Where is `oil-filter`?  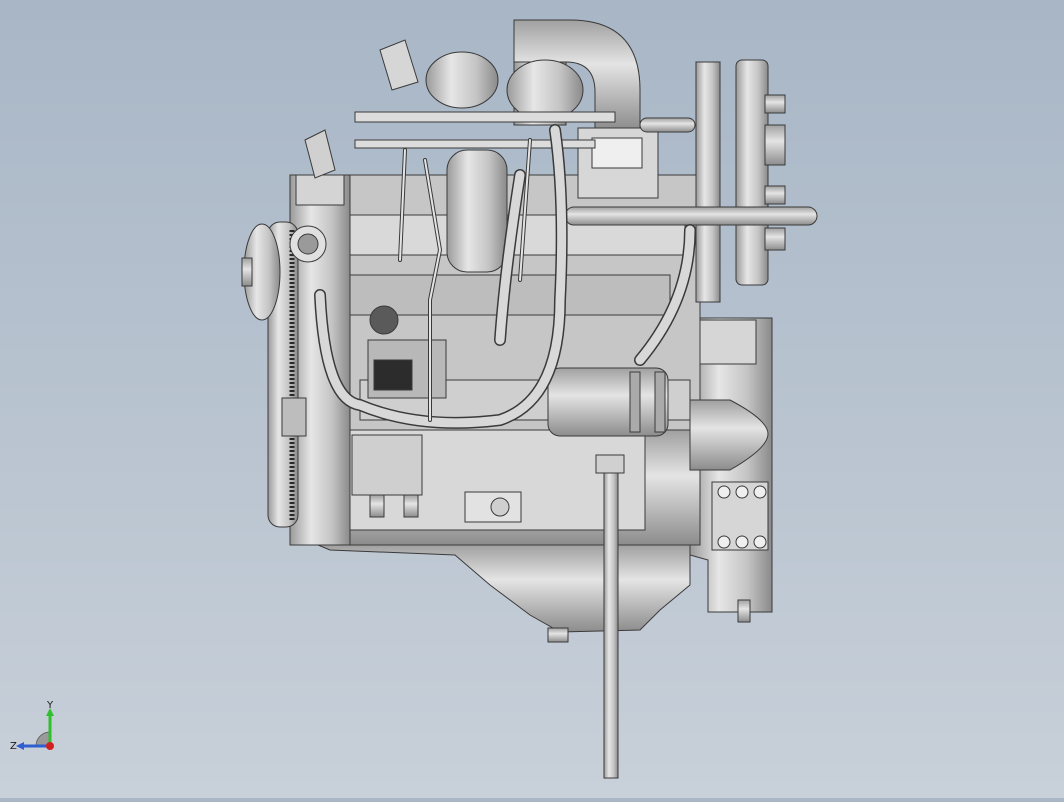 oil-filter is located at coordinates (477, 211).